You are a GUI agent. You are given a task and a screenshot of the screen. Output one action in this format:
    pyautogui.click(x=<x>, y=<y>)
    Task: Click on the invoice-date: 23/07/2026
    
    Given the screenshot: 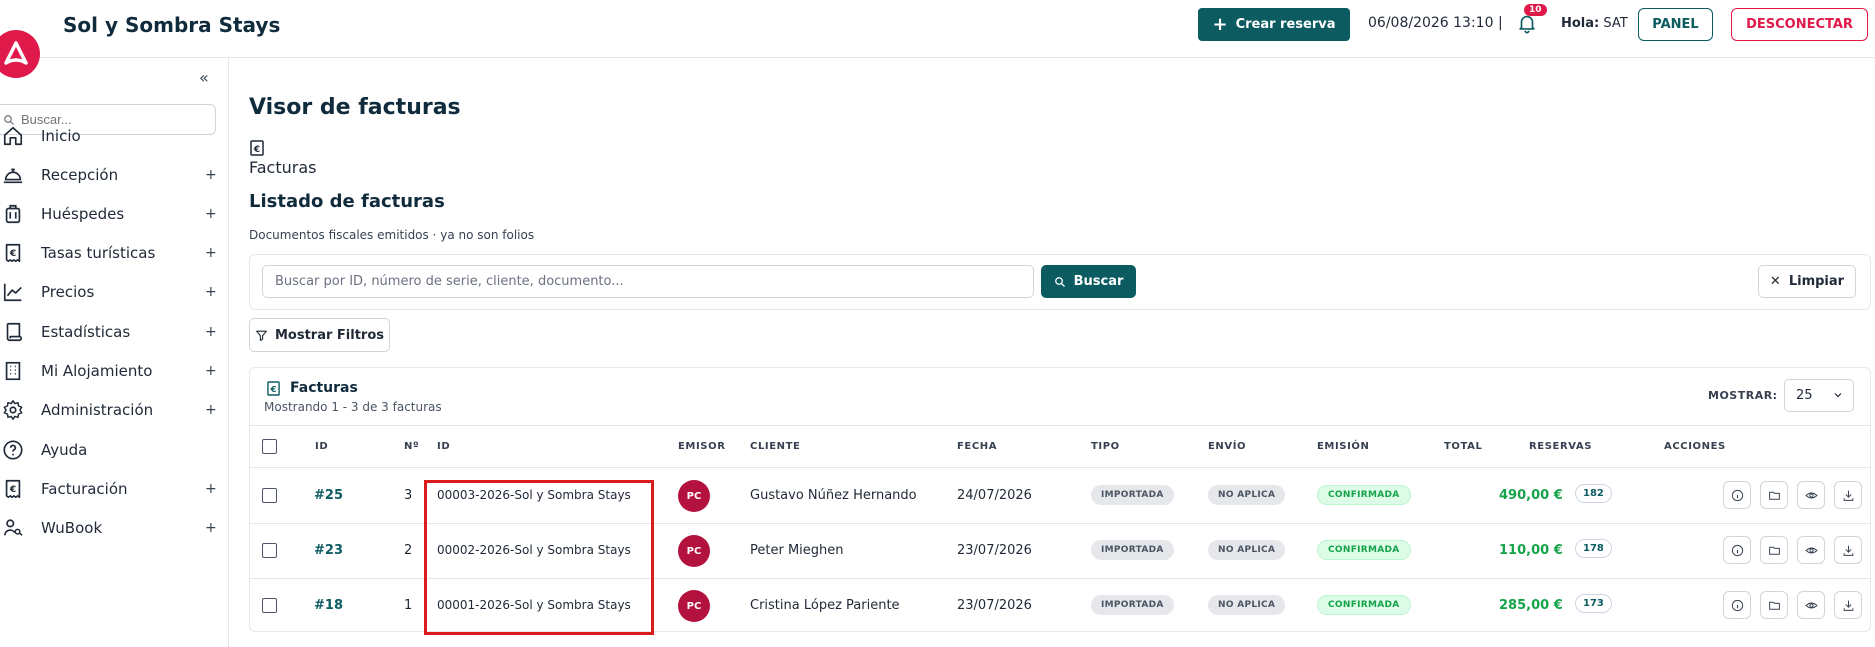 What is the action you would take?
    pyautogui.click(x=994, y=605)
    